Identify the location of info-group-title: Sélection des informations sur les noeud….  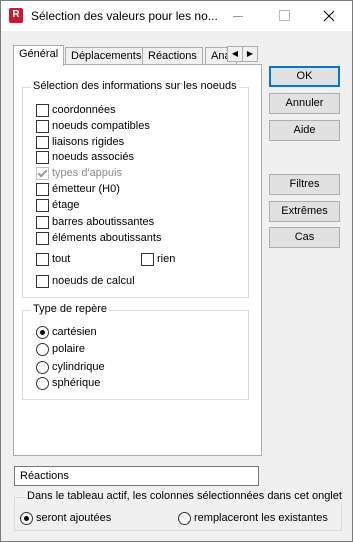
(135, 86).